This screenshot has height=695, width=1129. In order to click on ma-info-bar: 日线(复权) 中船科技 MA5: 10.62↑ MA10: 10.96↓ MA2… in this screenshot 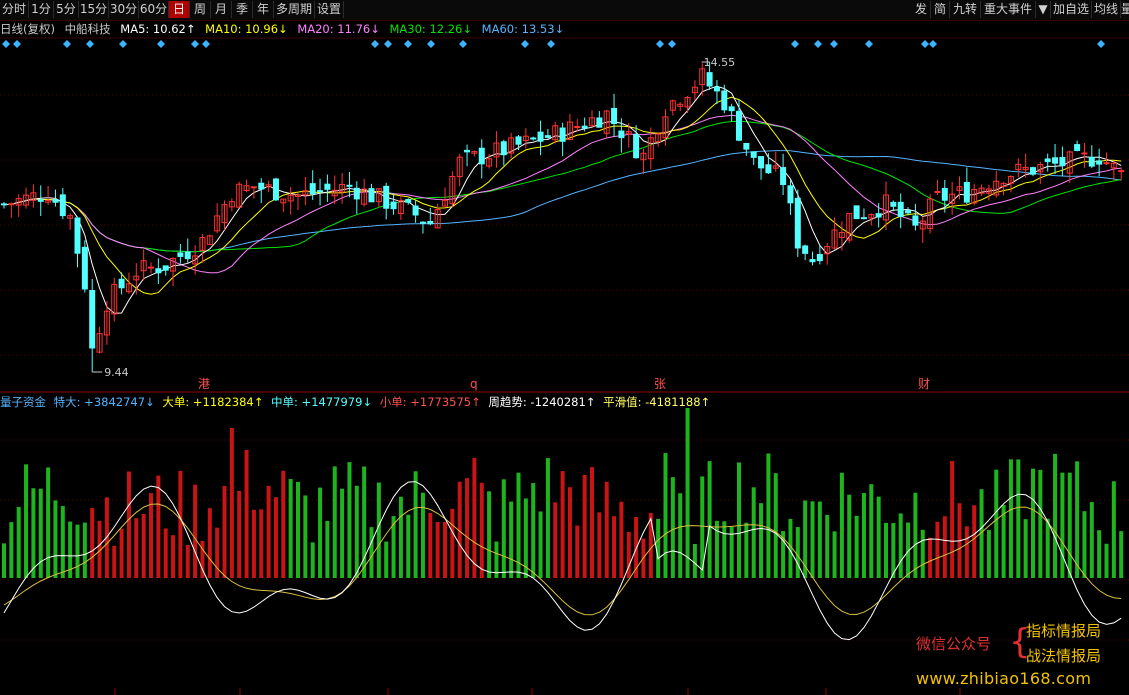, I will do `click(285, 29)`.